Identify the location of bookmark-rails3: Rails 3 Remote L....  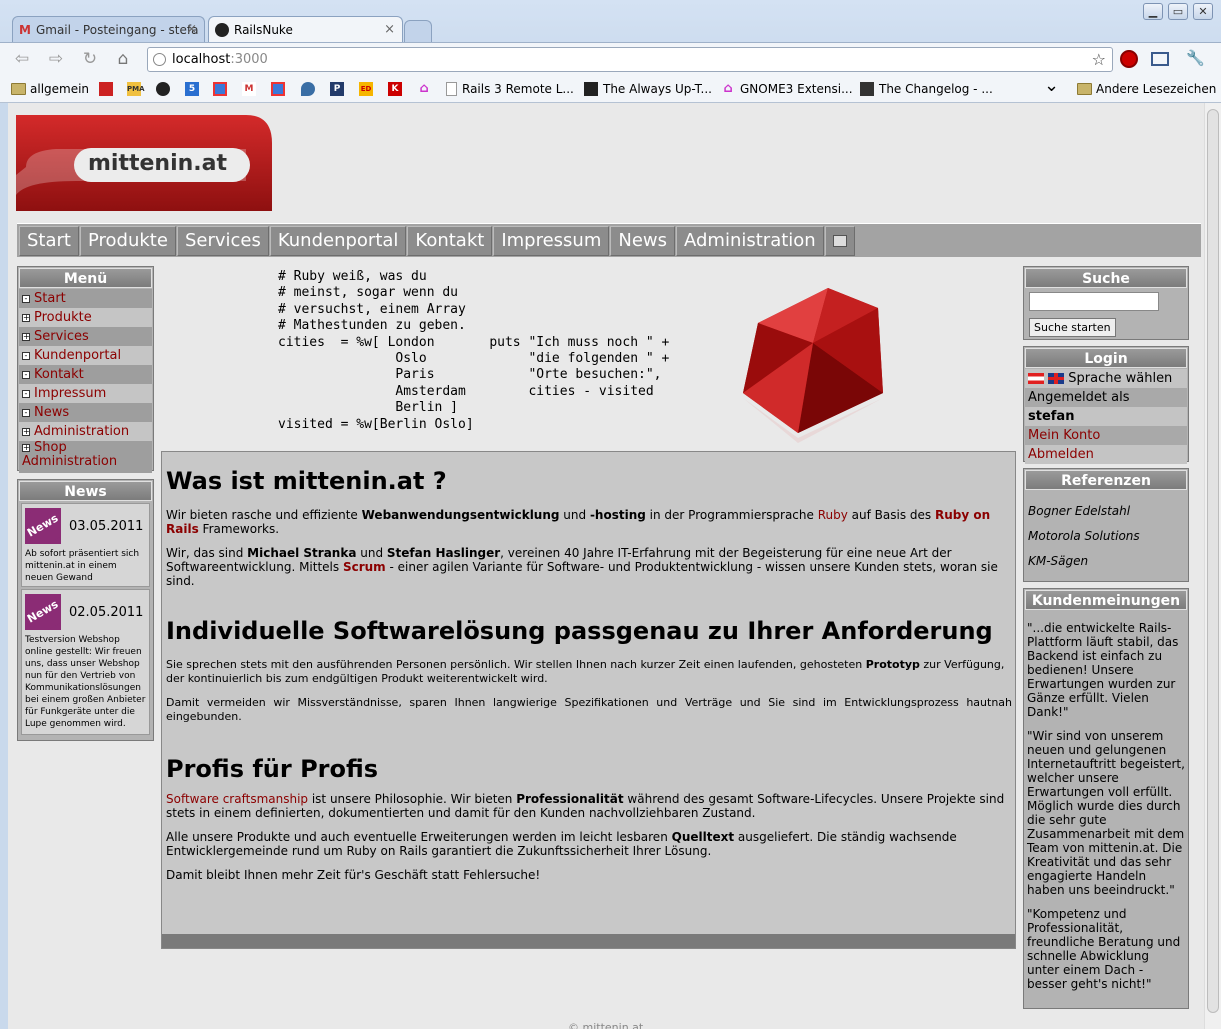
(510, 89).